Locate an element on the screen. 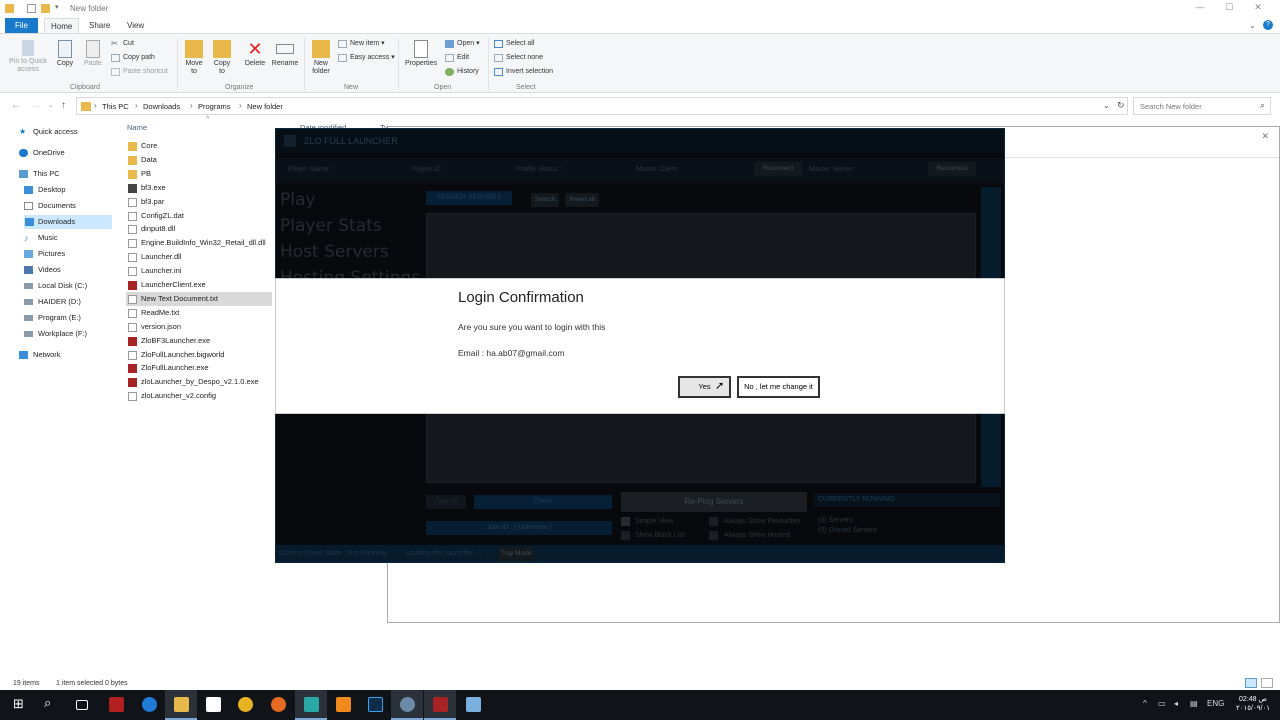  rename-button: Rename is located at coordinates (285, 54).